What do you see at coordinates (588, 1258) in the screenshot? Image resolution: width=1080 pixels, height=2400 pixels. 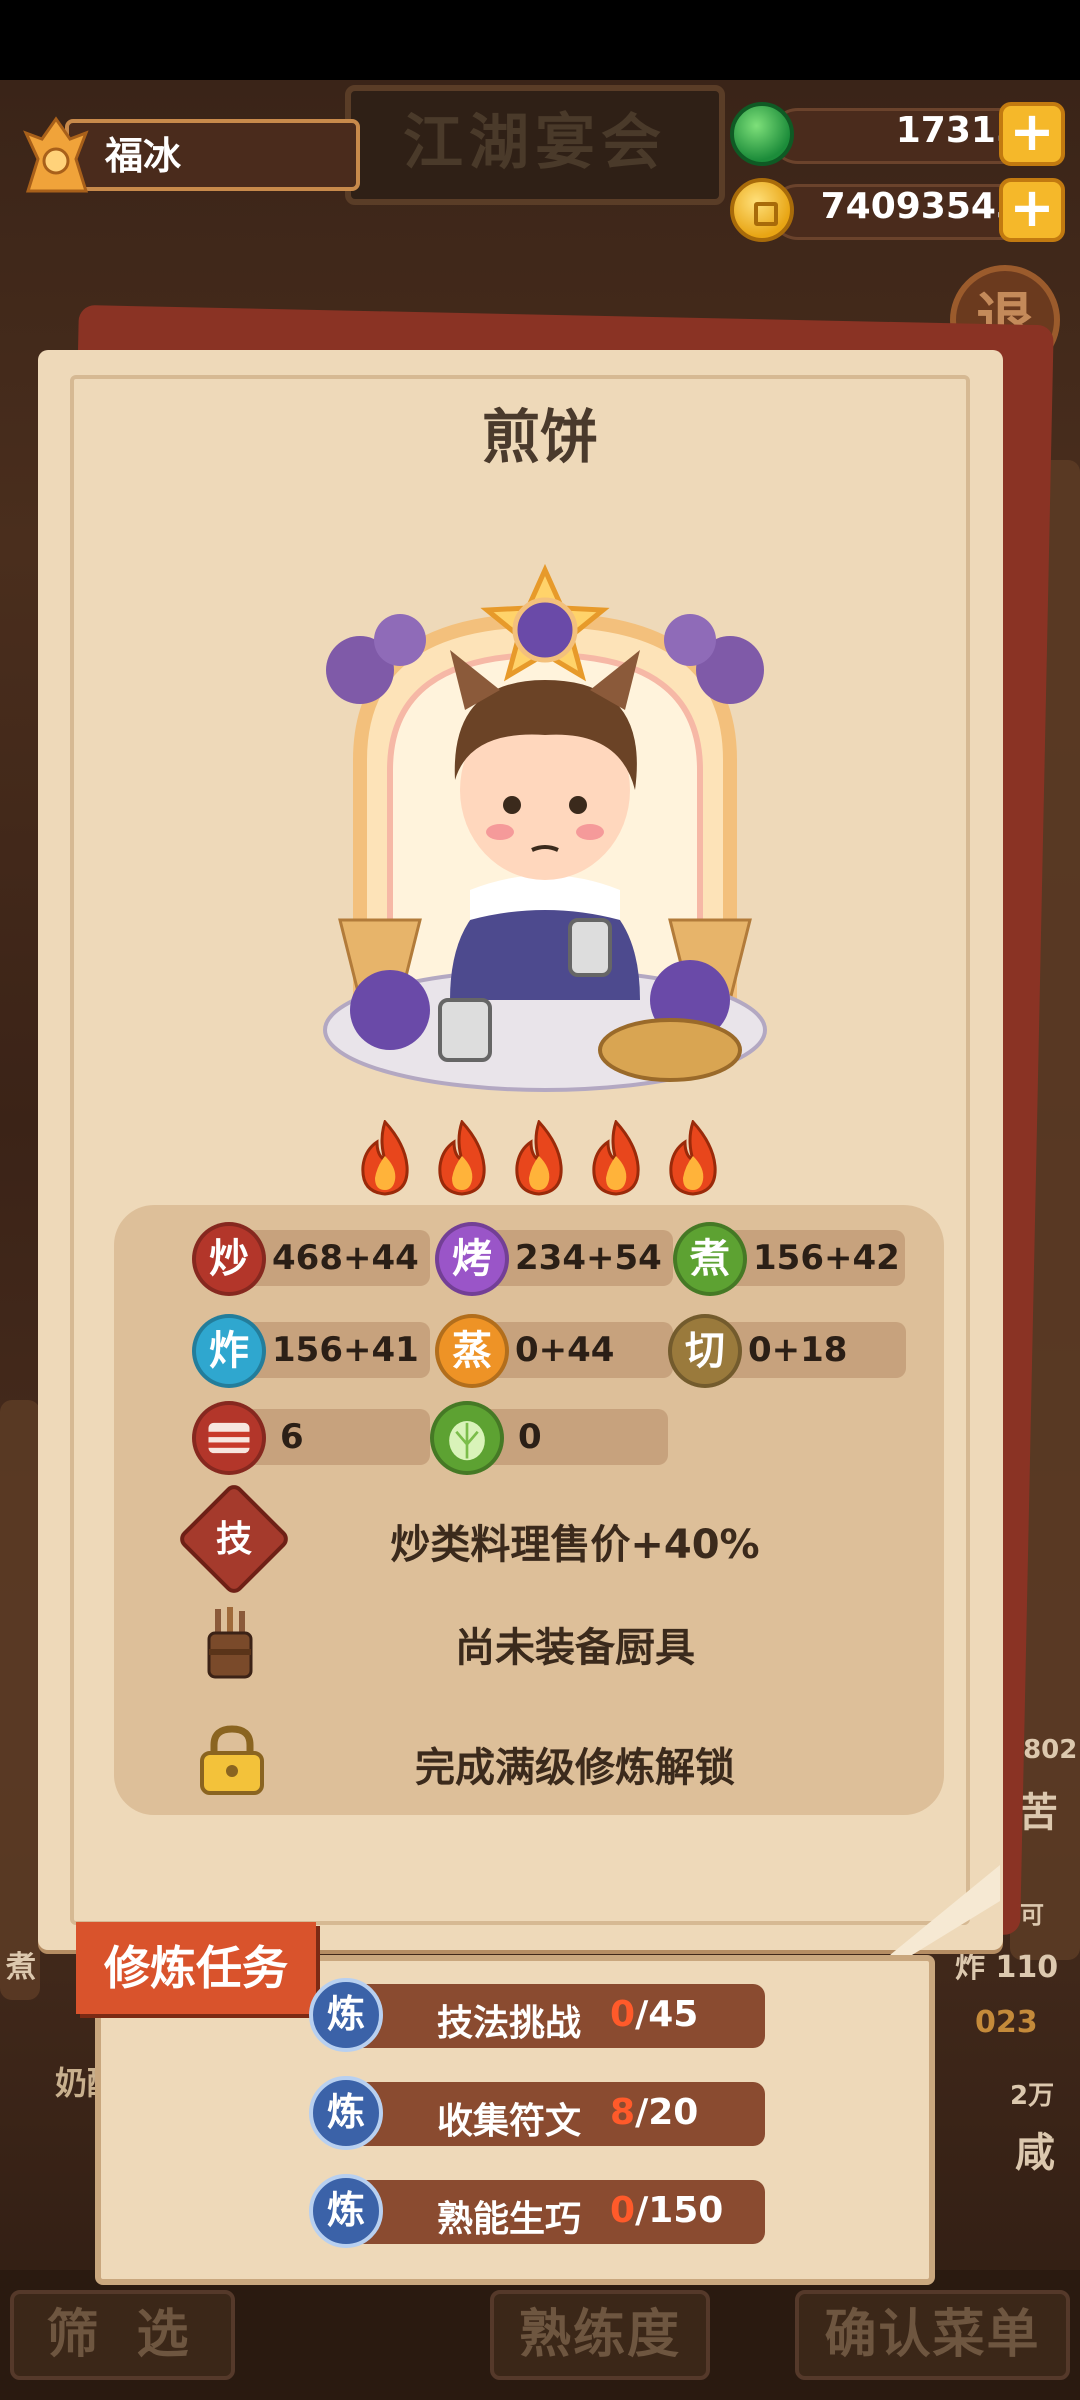 I see `stat-value: 234+54` at bounding box center [588, 1258].